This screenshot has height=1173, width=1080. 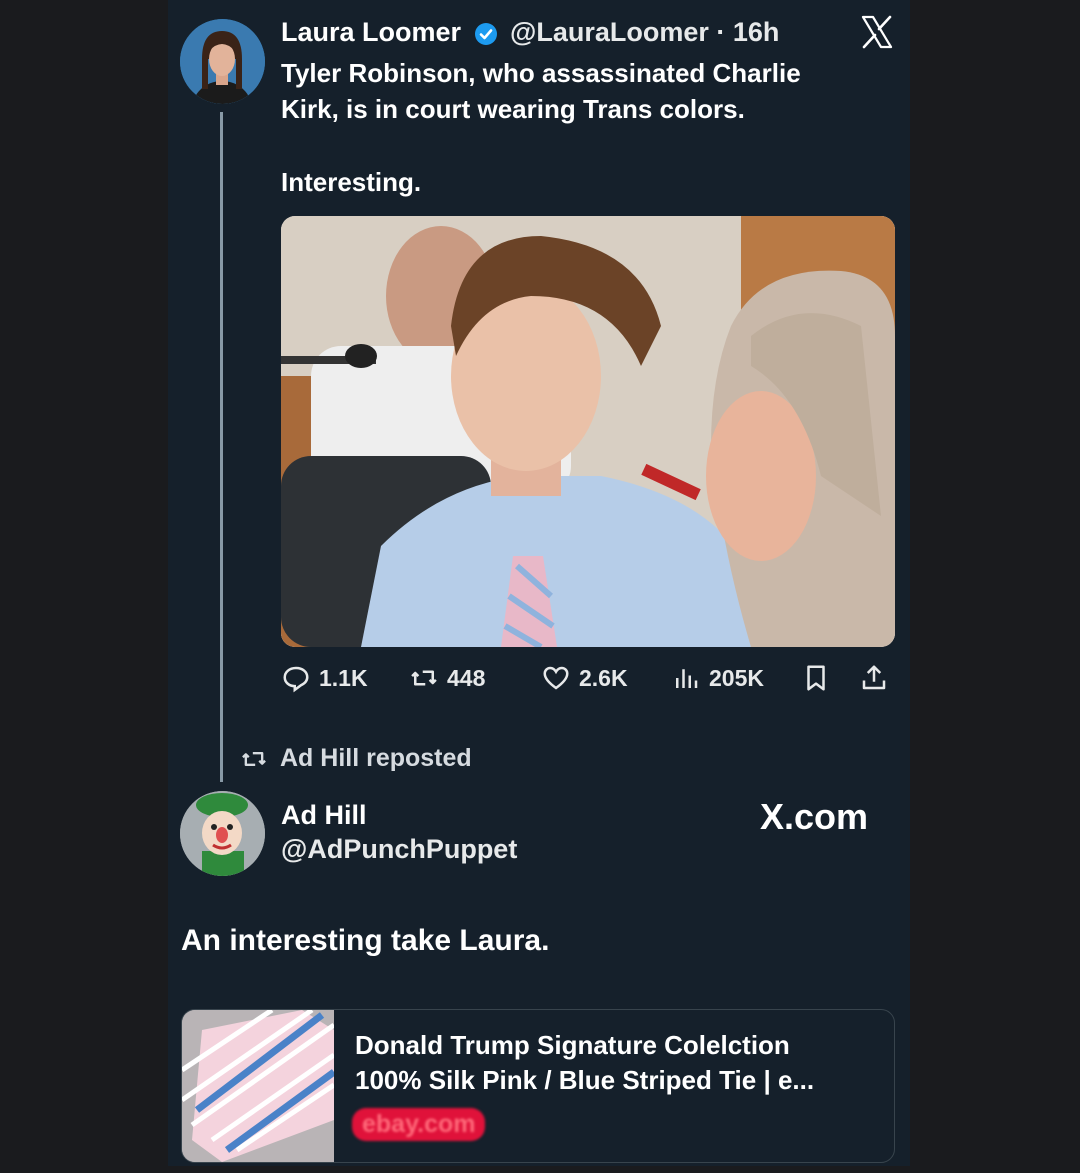 I want to click on repost-count: 448, so click(x=466, y=677).